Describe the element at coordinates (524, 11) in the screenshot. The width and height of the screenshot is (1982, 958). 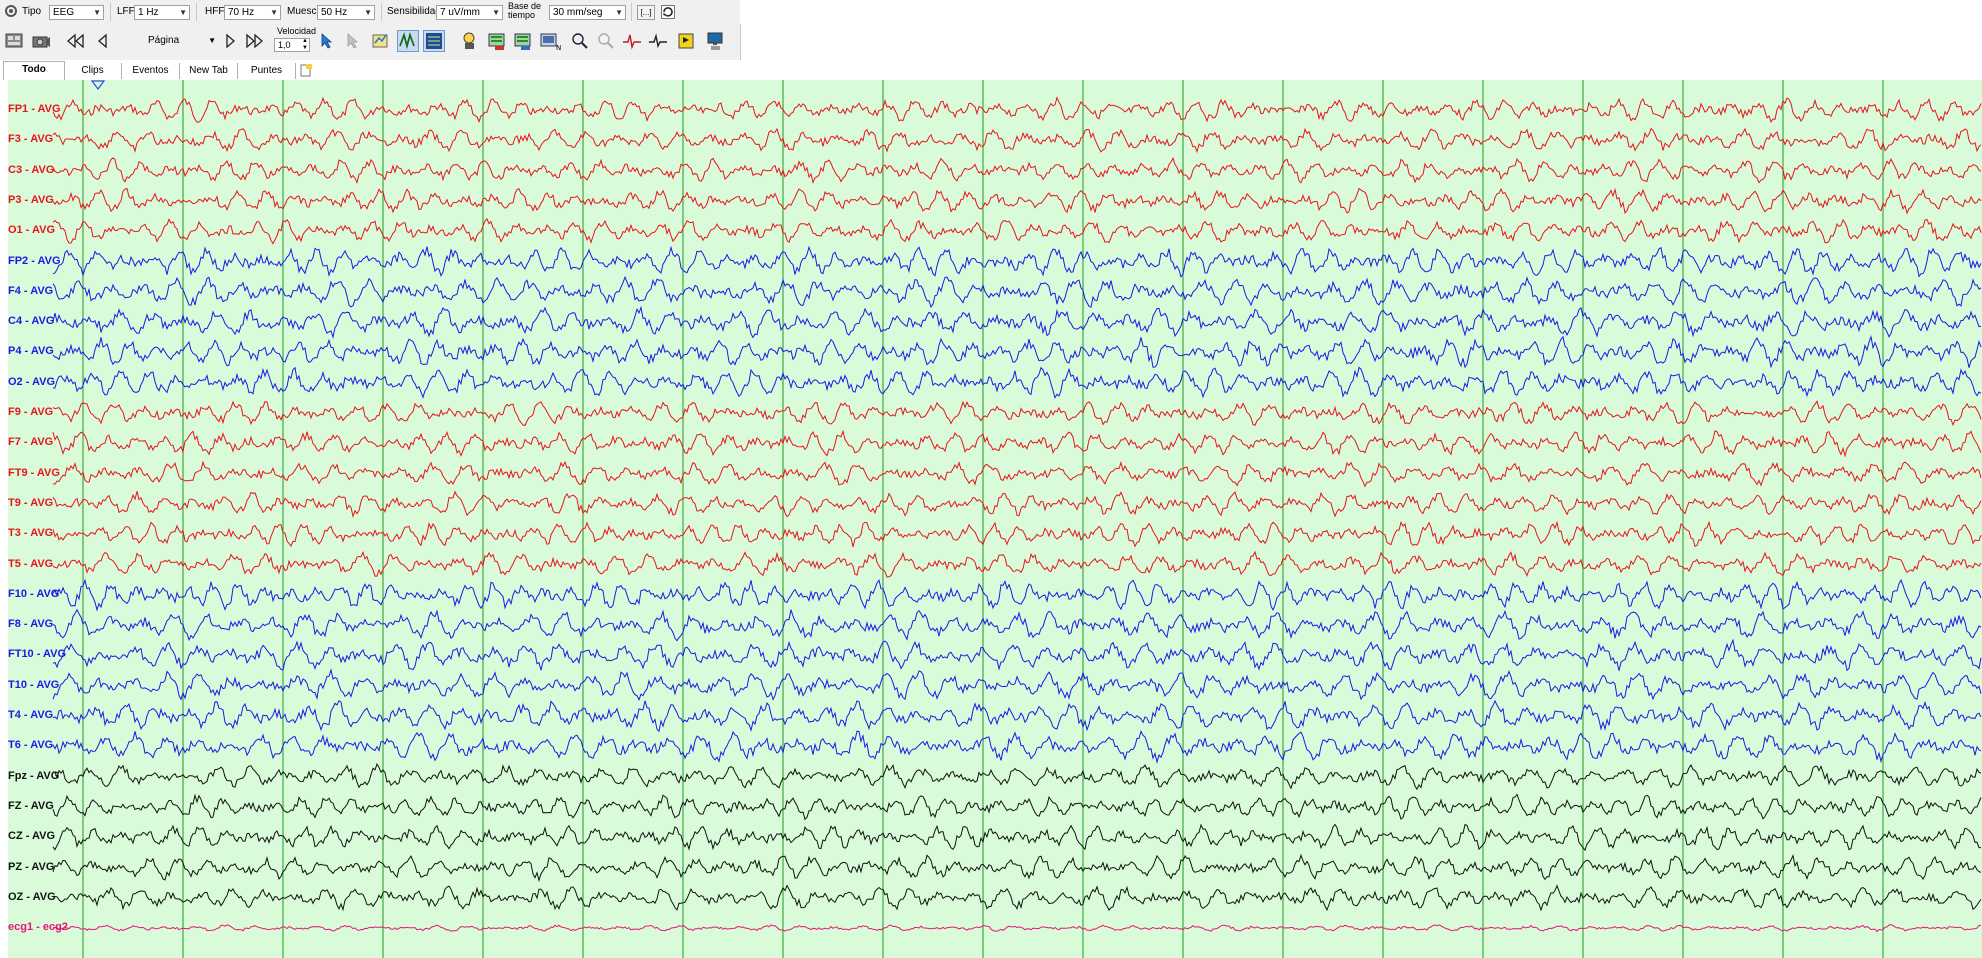
I see `base-tiempo-label: Base de tiempo` at that location.